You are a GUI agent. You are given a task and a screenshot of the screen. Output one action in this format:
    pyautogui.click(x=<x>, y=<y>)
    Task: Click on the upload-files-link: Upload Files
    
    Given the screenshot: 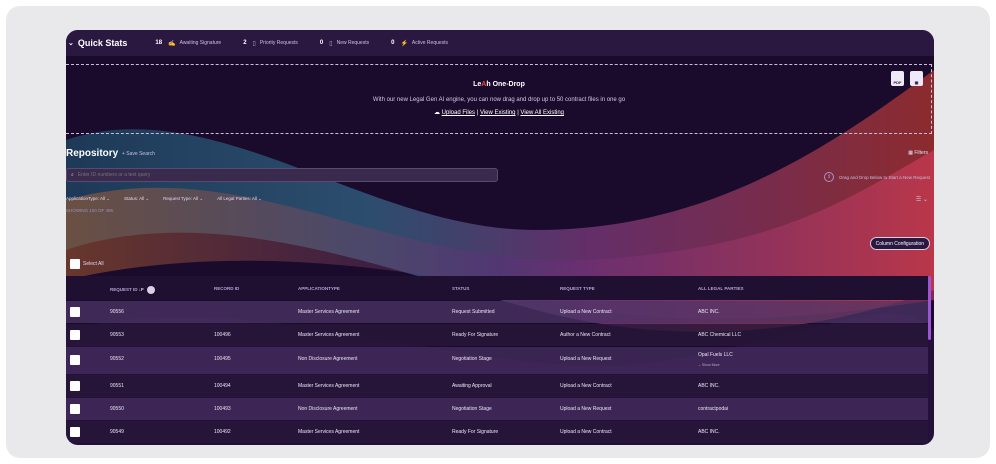 What is the action you would take?
    pyautogui.click(x=458, y=113)
    